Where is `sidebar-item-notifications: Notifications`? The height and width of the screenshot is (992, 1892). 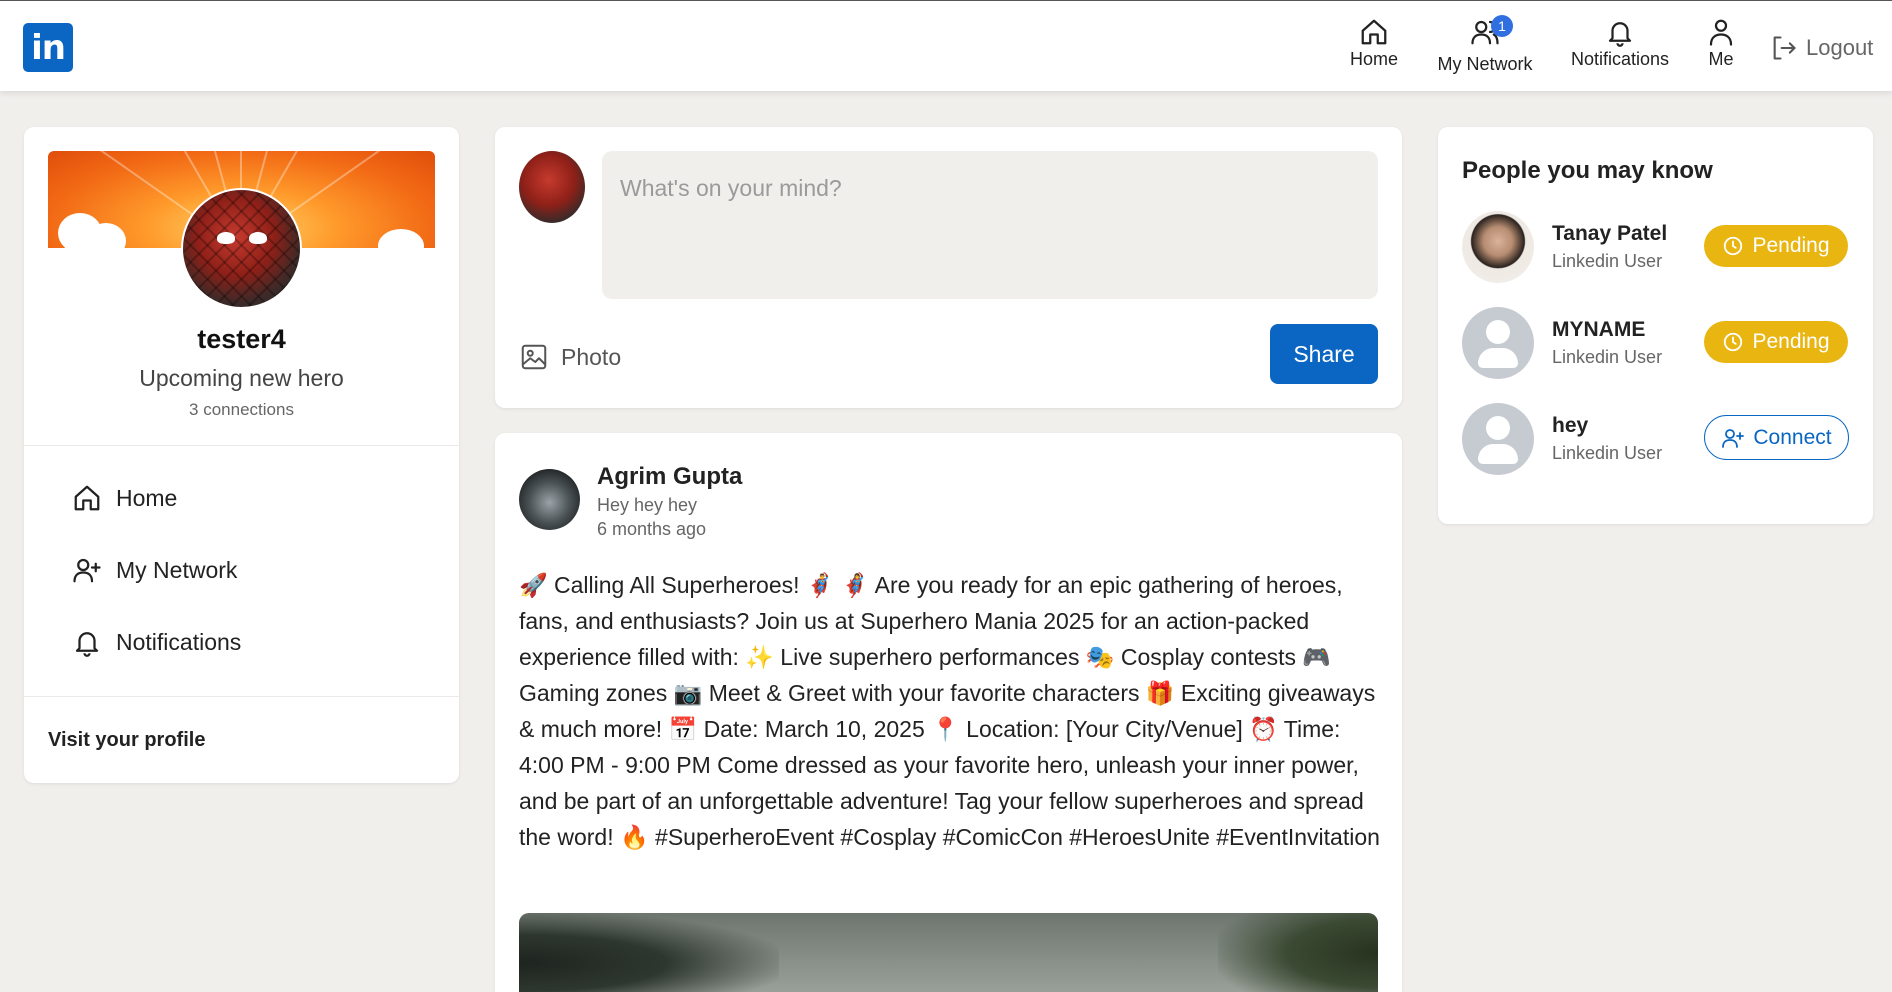
sidebar-item-notifications: Notifications is located at coordinates (156, 642).